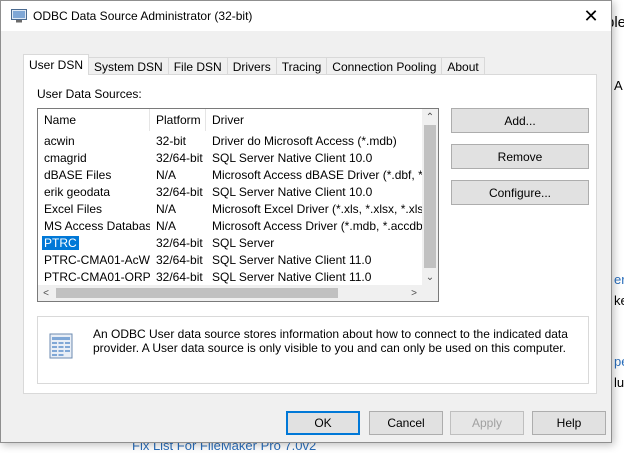 The height and width of the screenshot is (453, 624). Describe the element at coordinates (65, 158) in the screenshot. I see `cell-name: cmagrid` at that location.